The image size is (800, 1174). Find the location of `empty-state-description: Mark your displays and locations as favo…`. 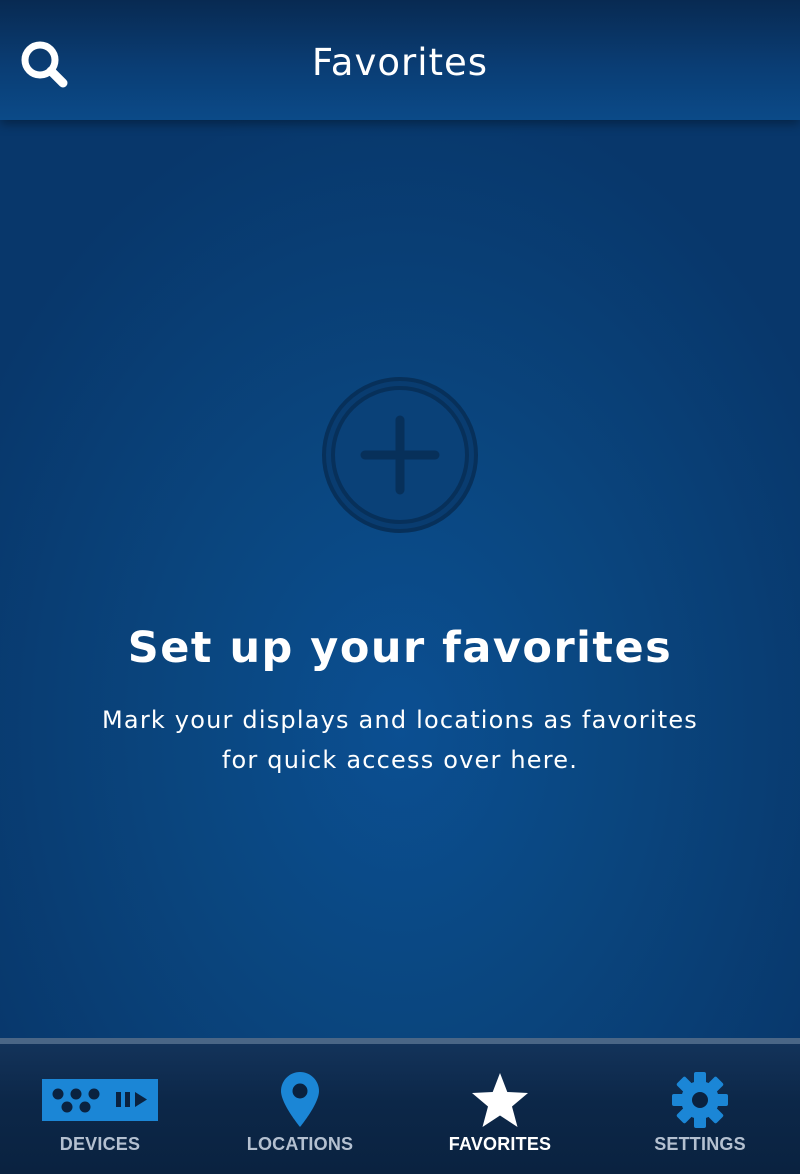

empty-state-description: Mark your displays and locations as favo… is located at coordinates (400, 740).